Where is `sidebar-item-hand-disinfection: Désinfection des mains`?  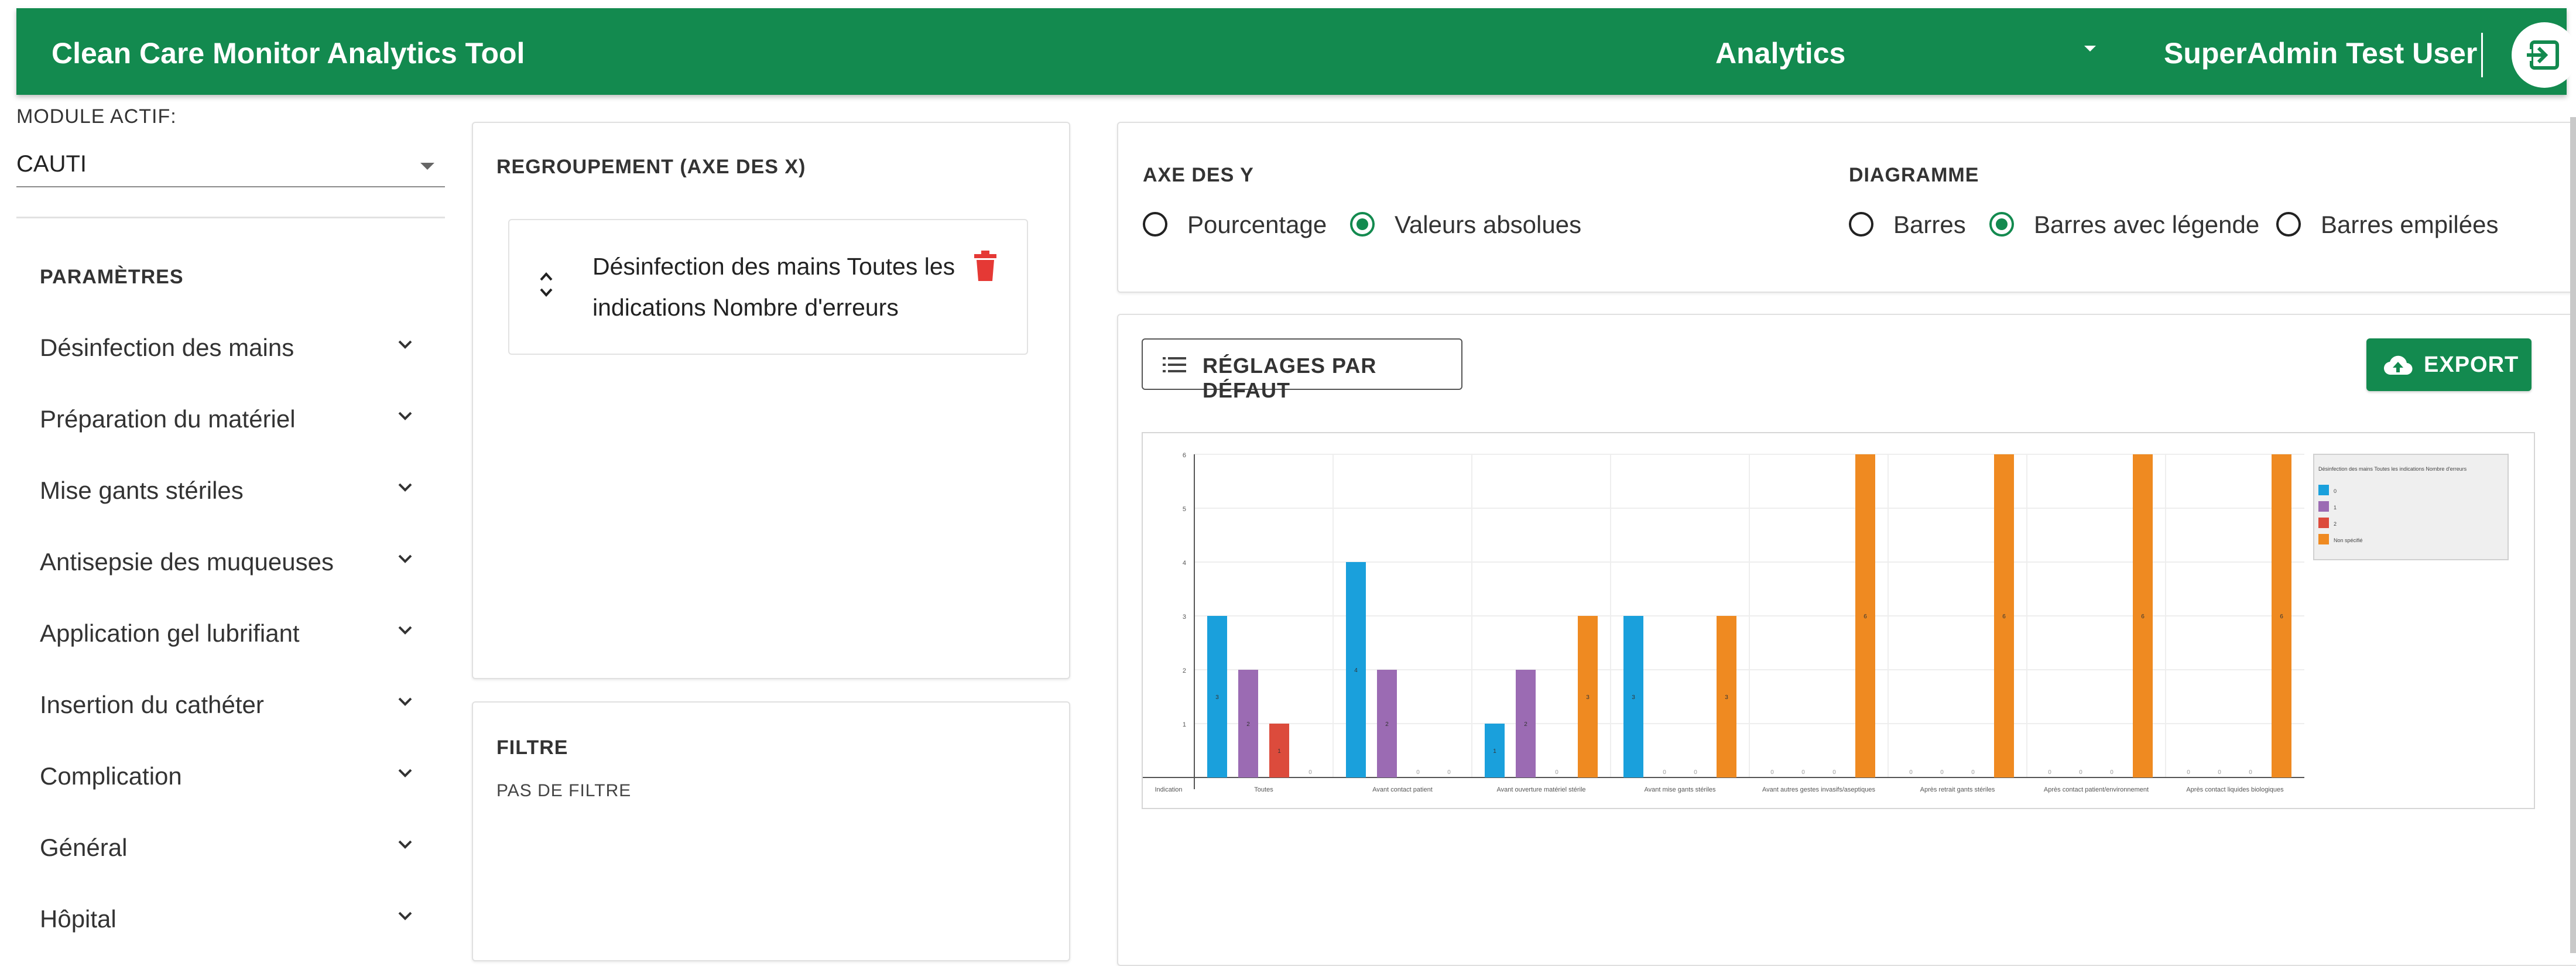 sidebar-item-hand-disinfection: Désinfection des mains is located at coordinates (233, 346).